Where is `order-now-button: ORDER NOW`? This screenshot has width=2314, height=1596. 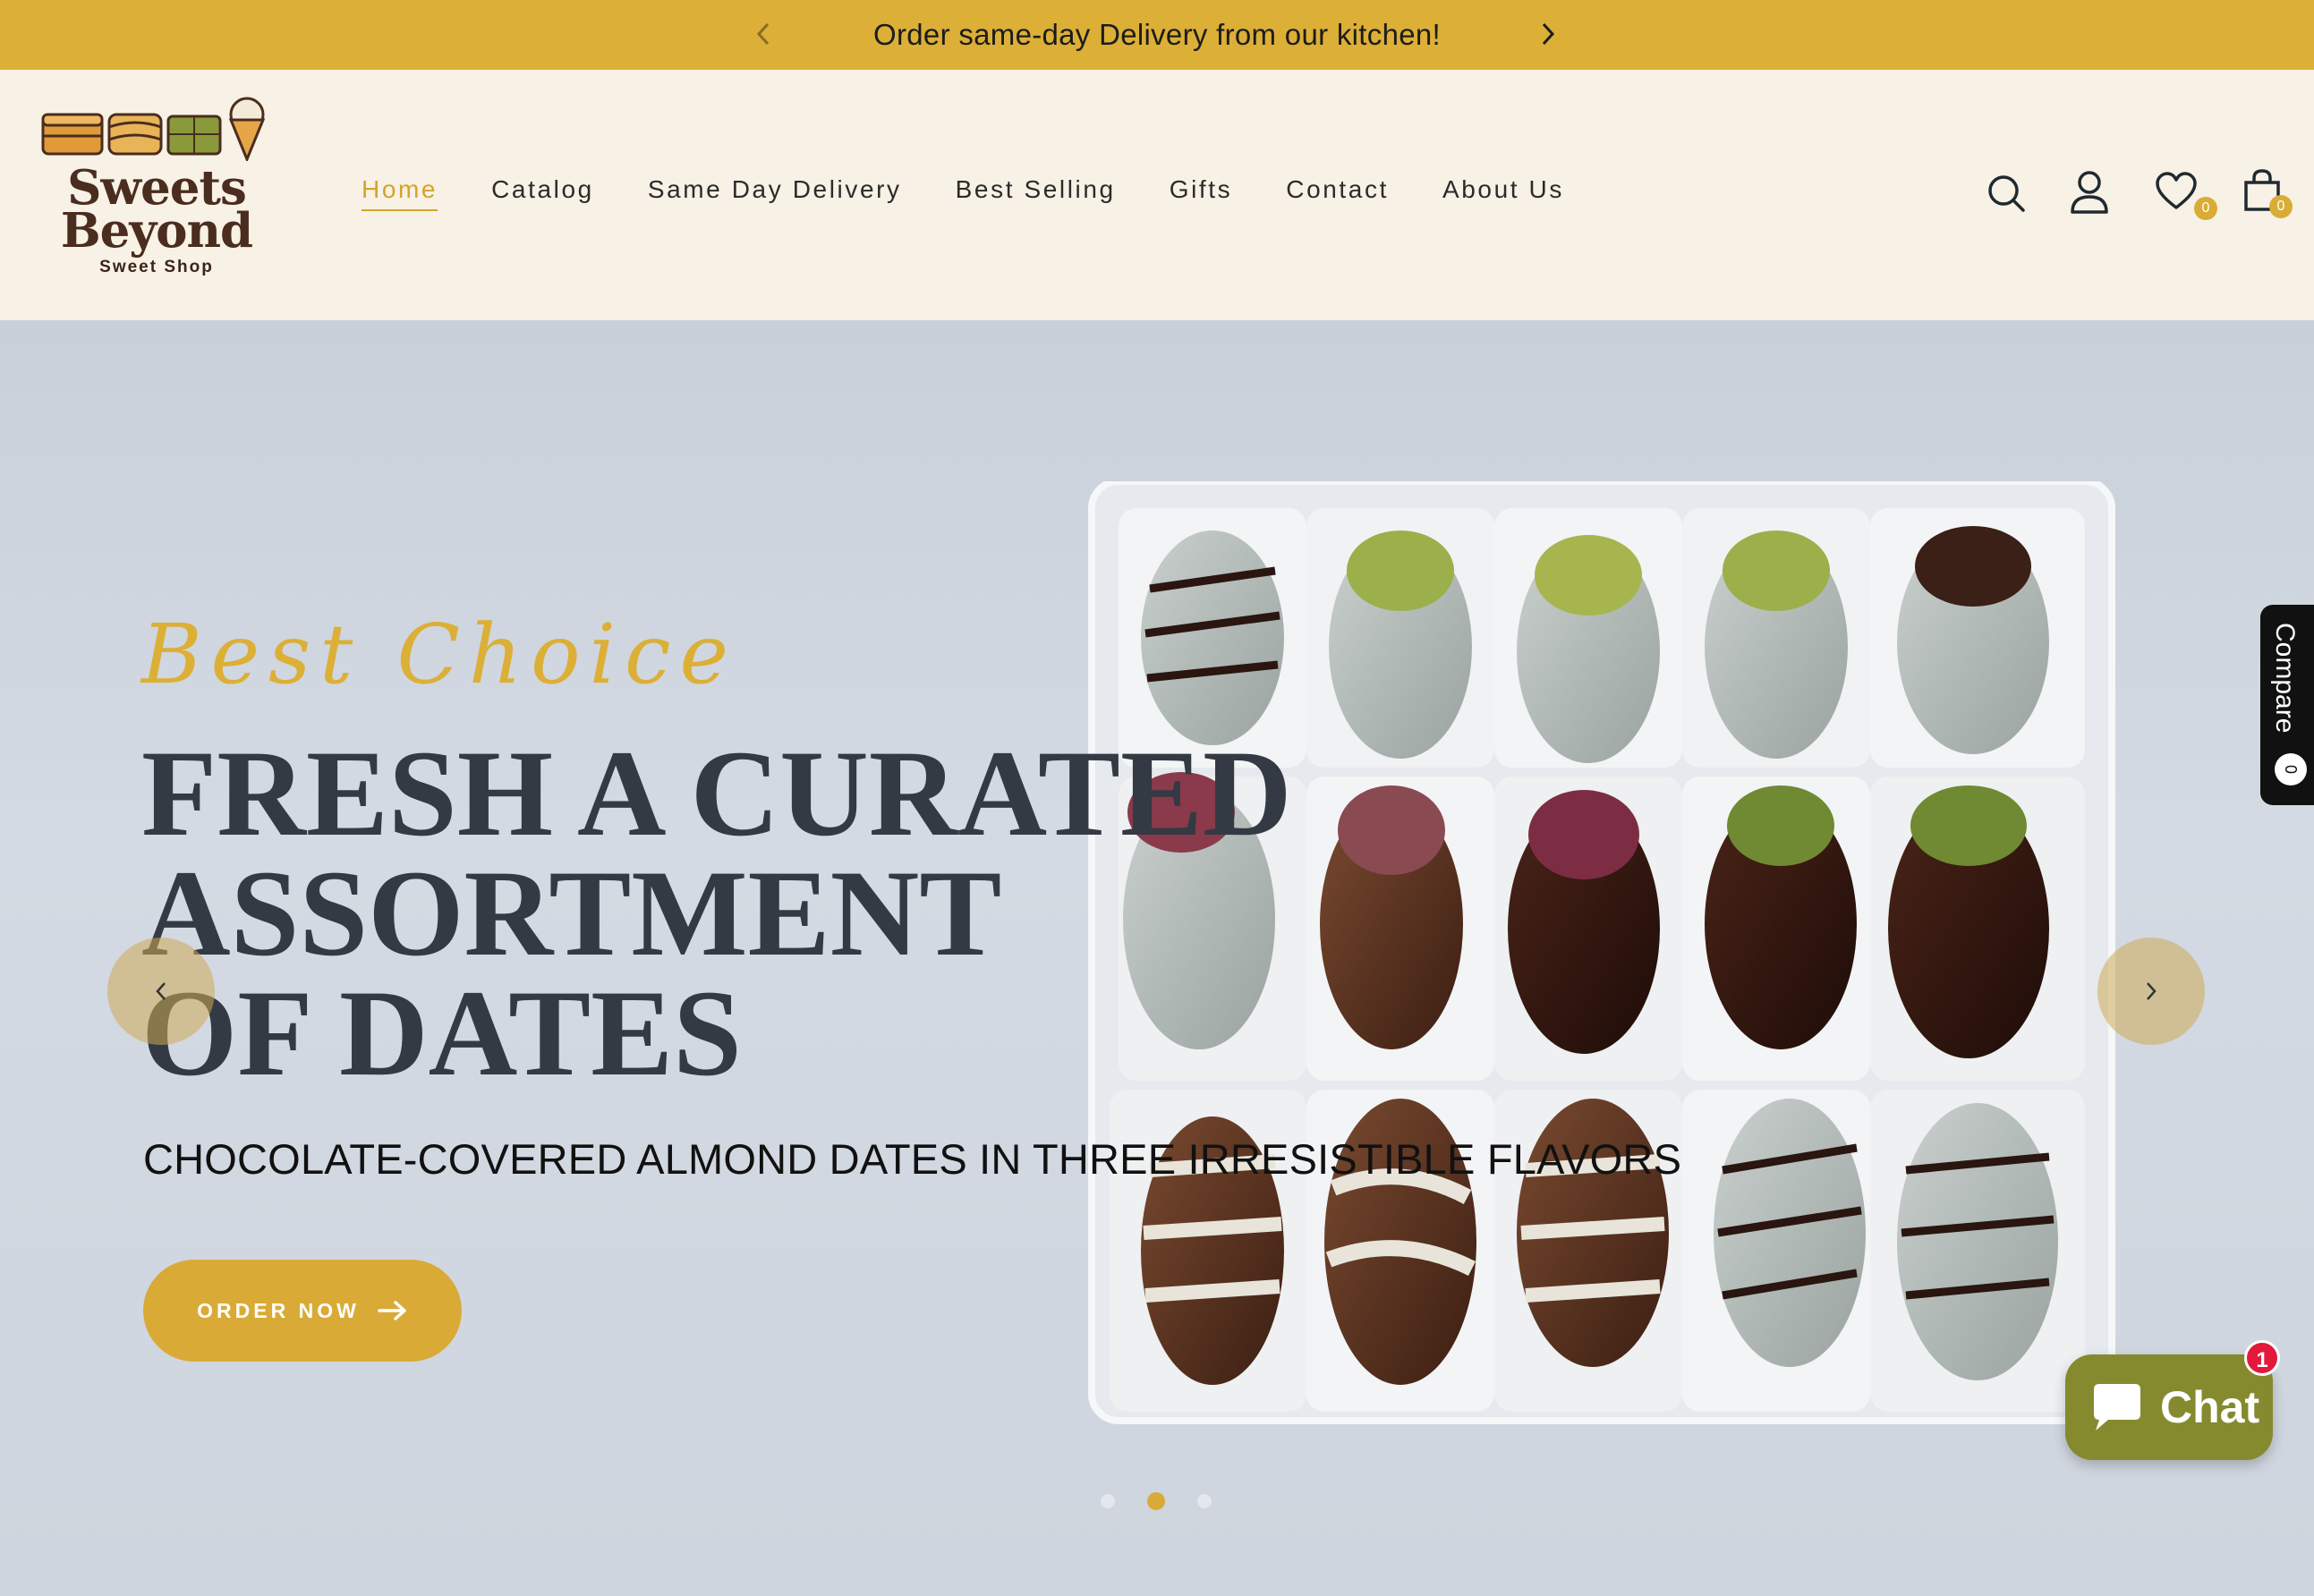
order-now-button: ORDER NOW is located at coordinates (302, 1311).